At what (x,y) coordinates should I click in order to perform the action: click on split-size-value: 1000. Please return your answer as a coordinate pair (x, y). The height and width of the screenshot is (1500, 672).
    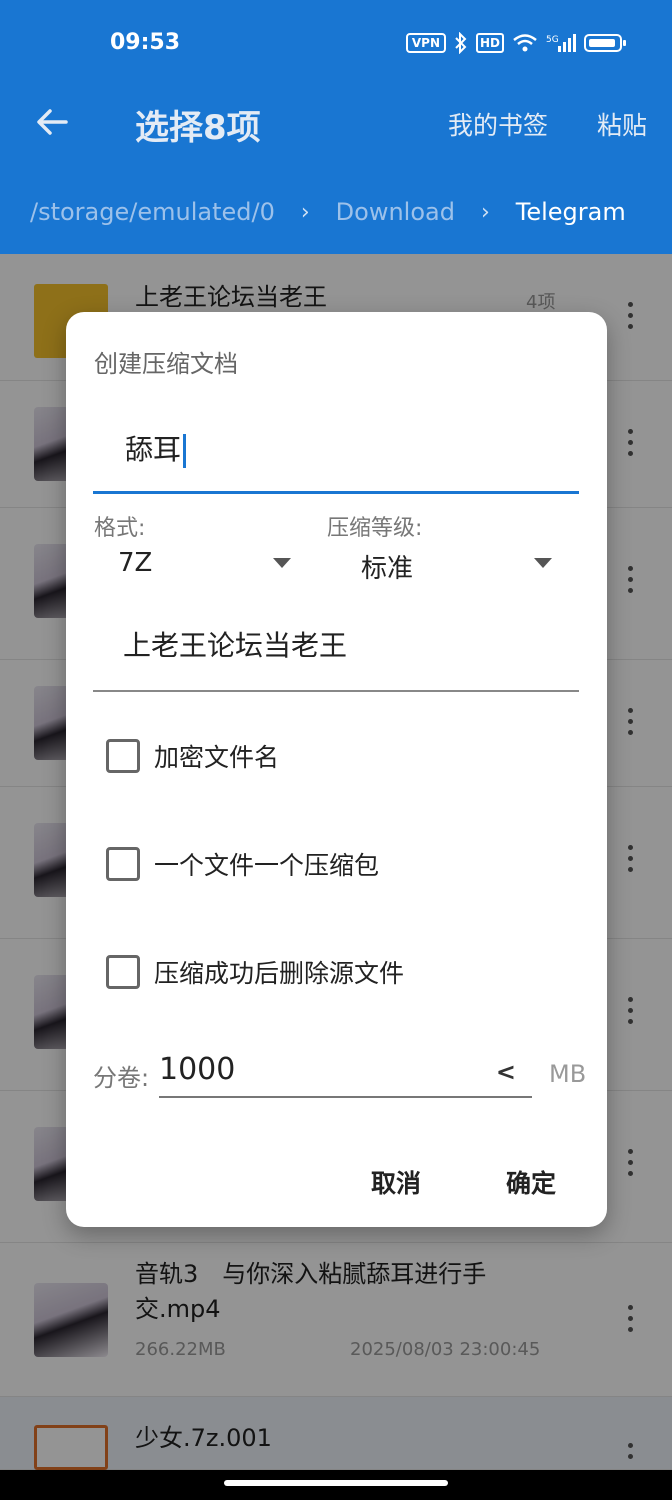
    Looking at the image, I should click on (197, 1069).